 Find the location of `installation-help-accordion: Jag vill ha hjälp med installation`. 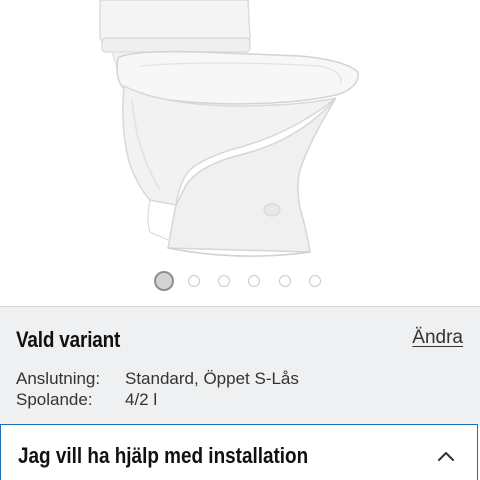

installation-help-accordion: Jag vill ha hjälp med installation is located at coordinates (239, 452).